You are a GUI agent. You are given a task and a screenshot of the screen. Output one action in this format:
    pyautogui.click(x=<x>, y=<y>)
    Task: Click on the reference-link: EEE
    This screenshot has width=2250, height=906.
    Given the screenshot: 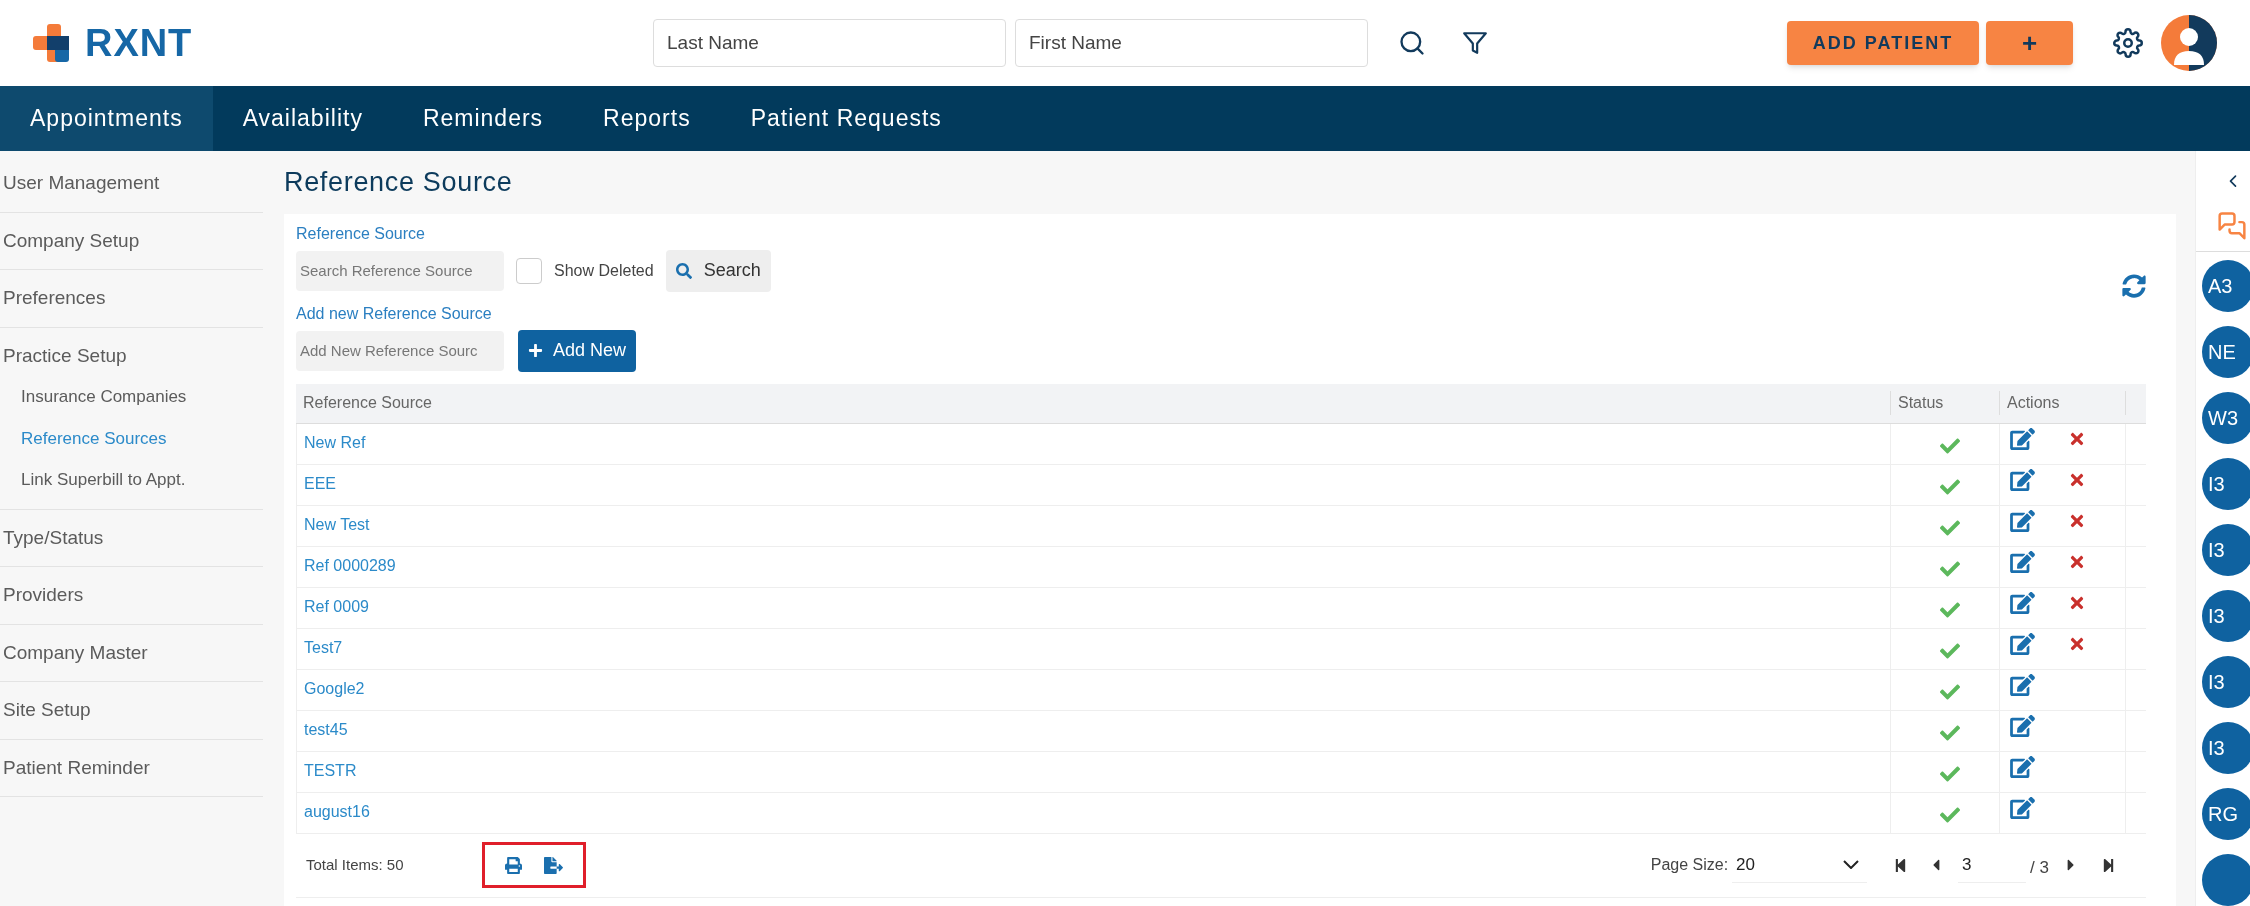 What is the action you would take?
    pyautogui.click(x=1093, y=484)
    